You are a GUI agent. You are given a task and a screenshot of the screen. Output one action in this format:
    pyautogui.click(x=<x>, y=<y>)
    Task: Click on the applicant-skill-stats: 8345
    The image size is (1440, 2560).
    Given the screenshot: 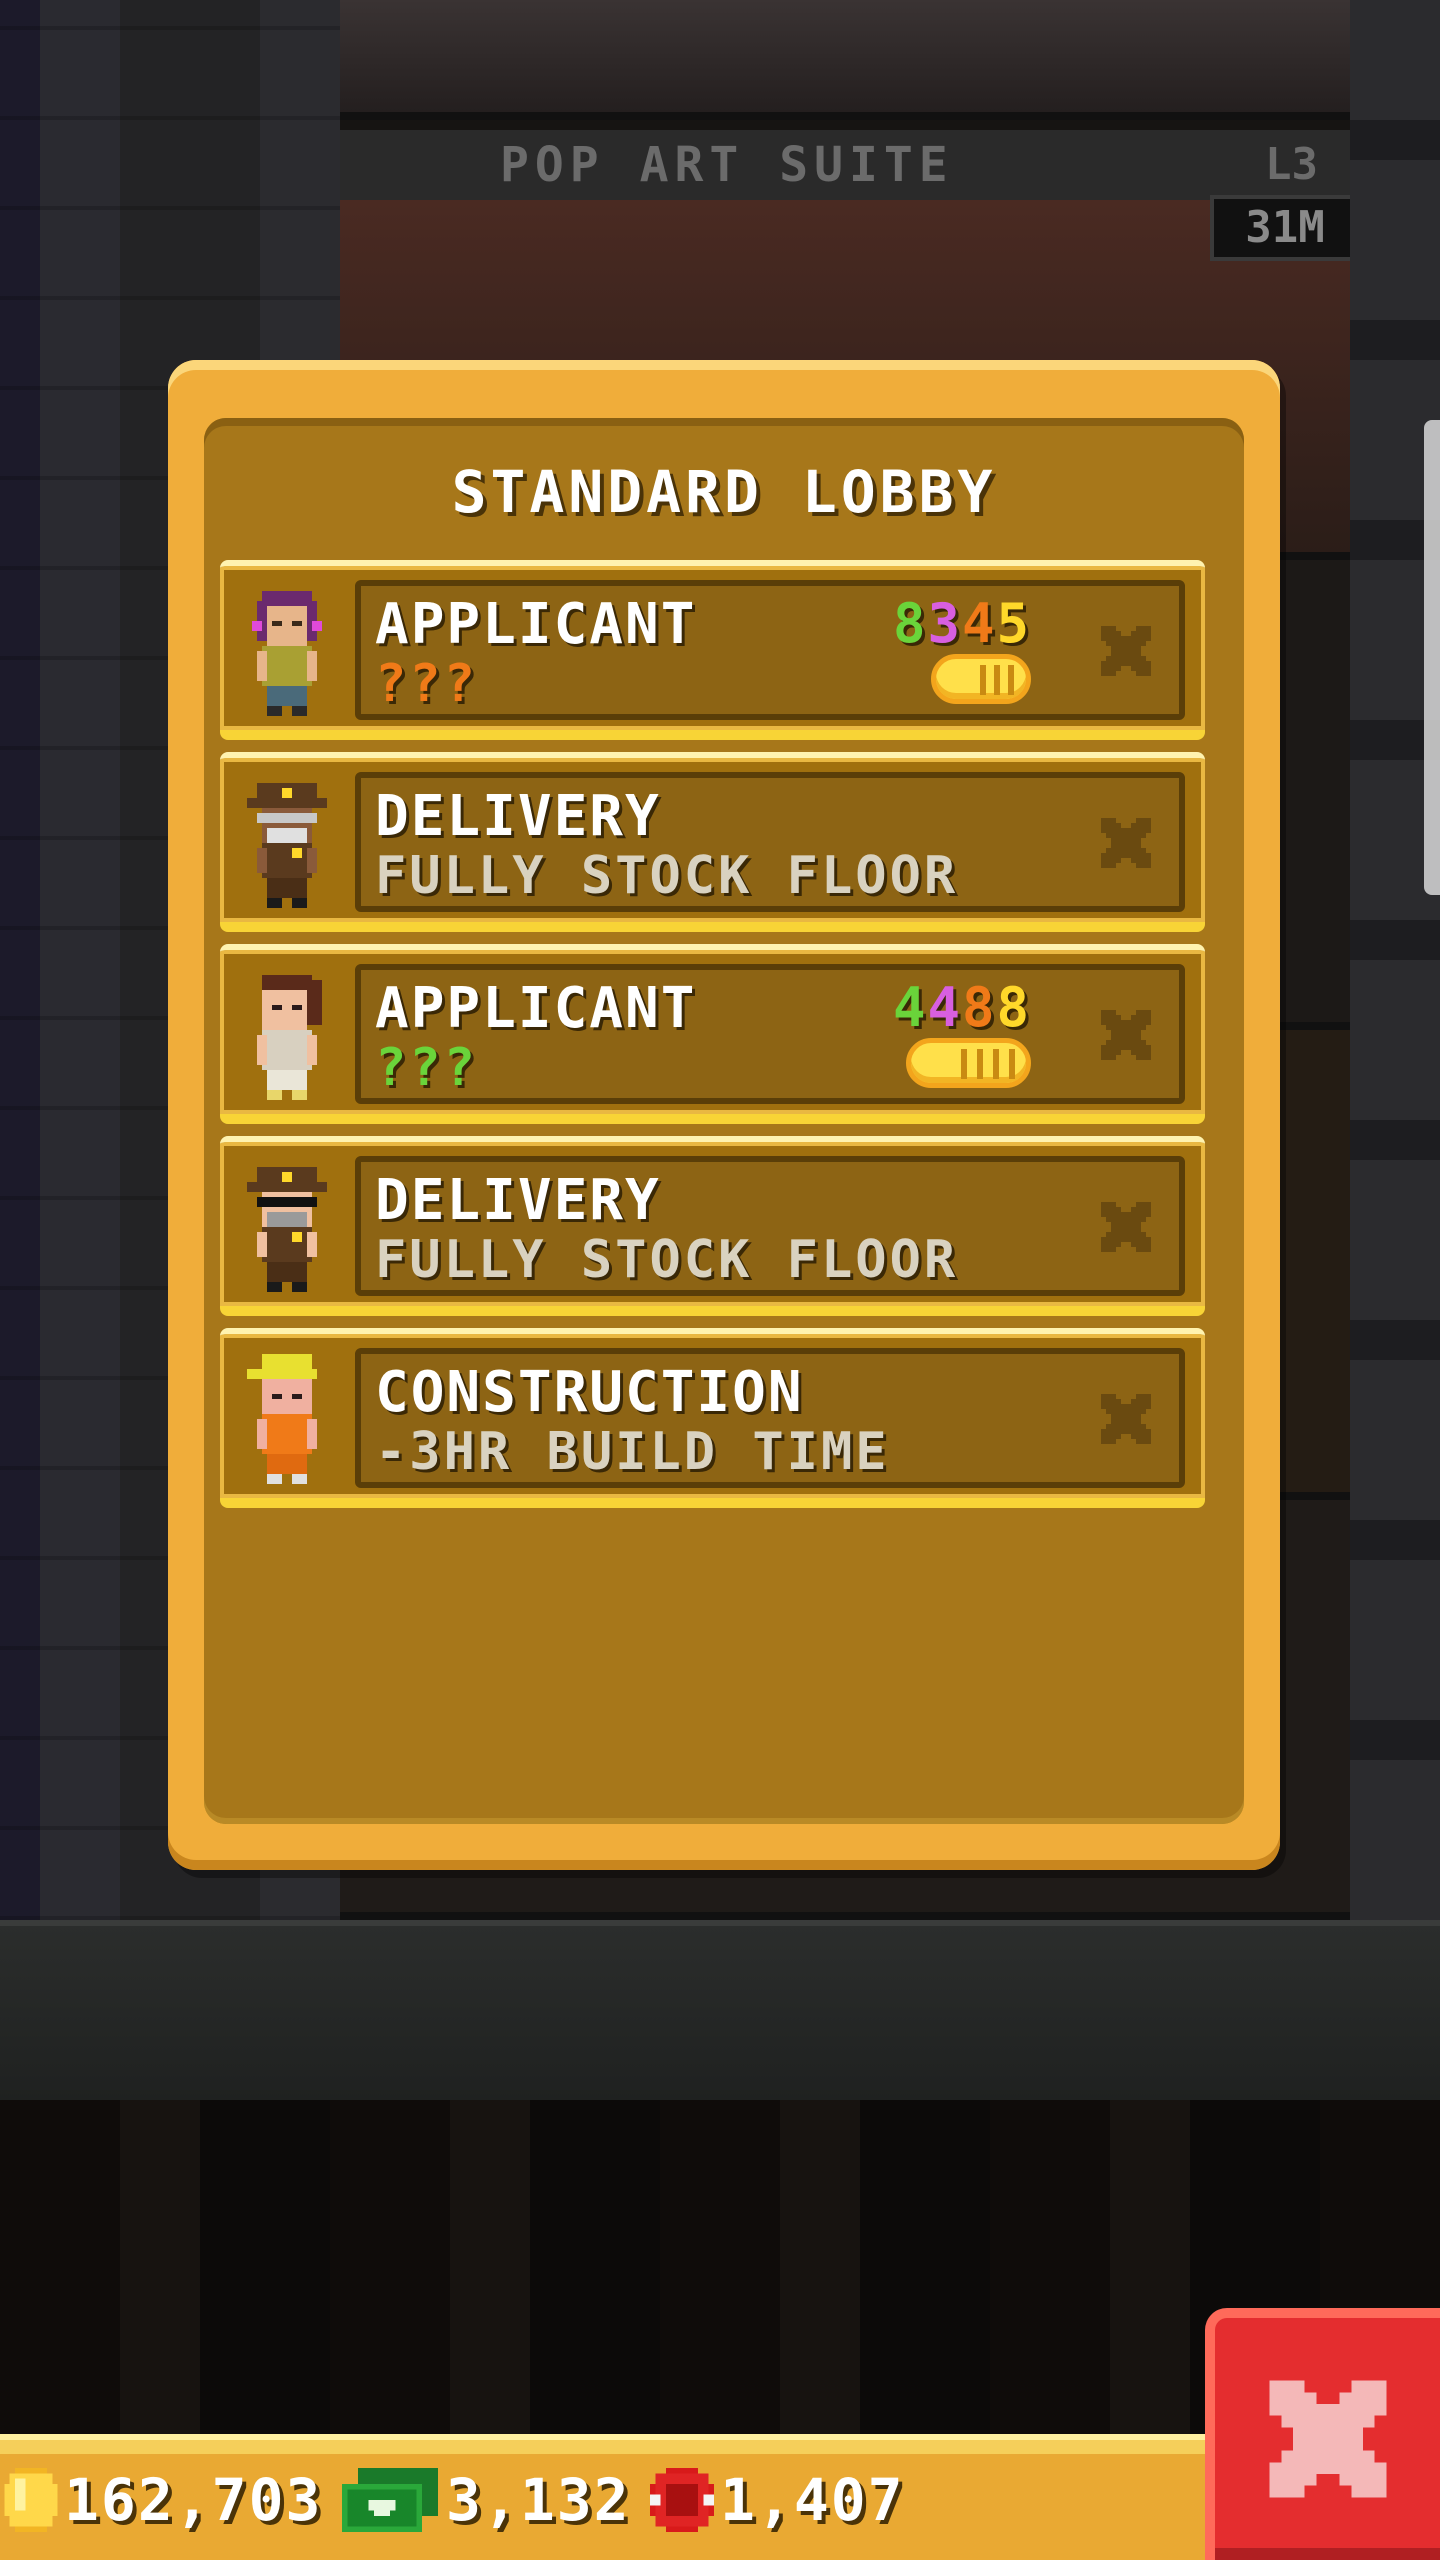 What is the action you would take?
    pyautogui.click(x=936, y=623)
    